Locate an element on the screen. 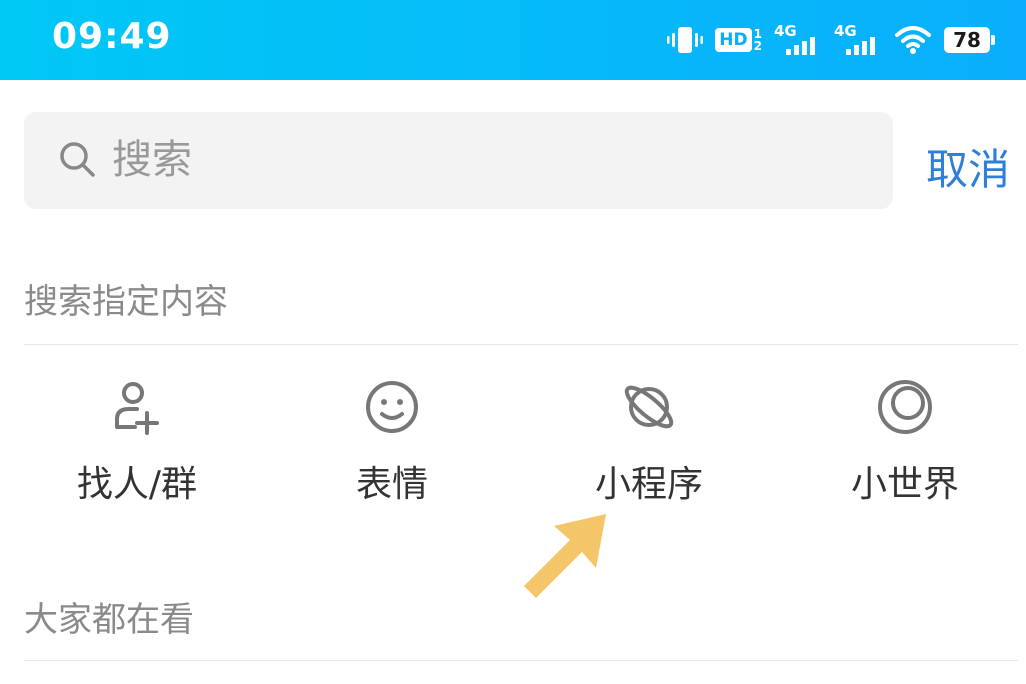 This screenshot has height=684, width=1026. search-box is located at coordinates (458, 160).